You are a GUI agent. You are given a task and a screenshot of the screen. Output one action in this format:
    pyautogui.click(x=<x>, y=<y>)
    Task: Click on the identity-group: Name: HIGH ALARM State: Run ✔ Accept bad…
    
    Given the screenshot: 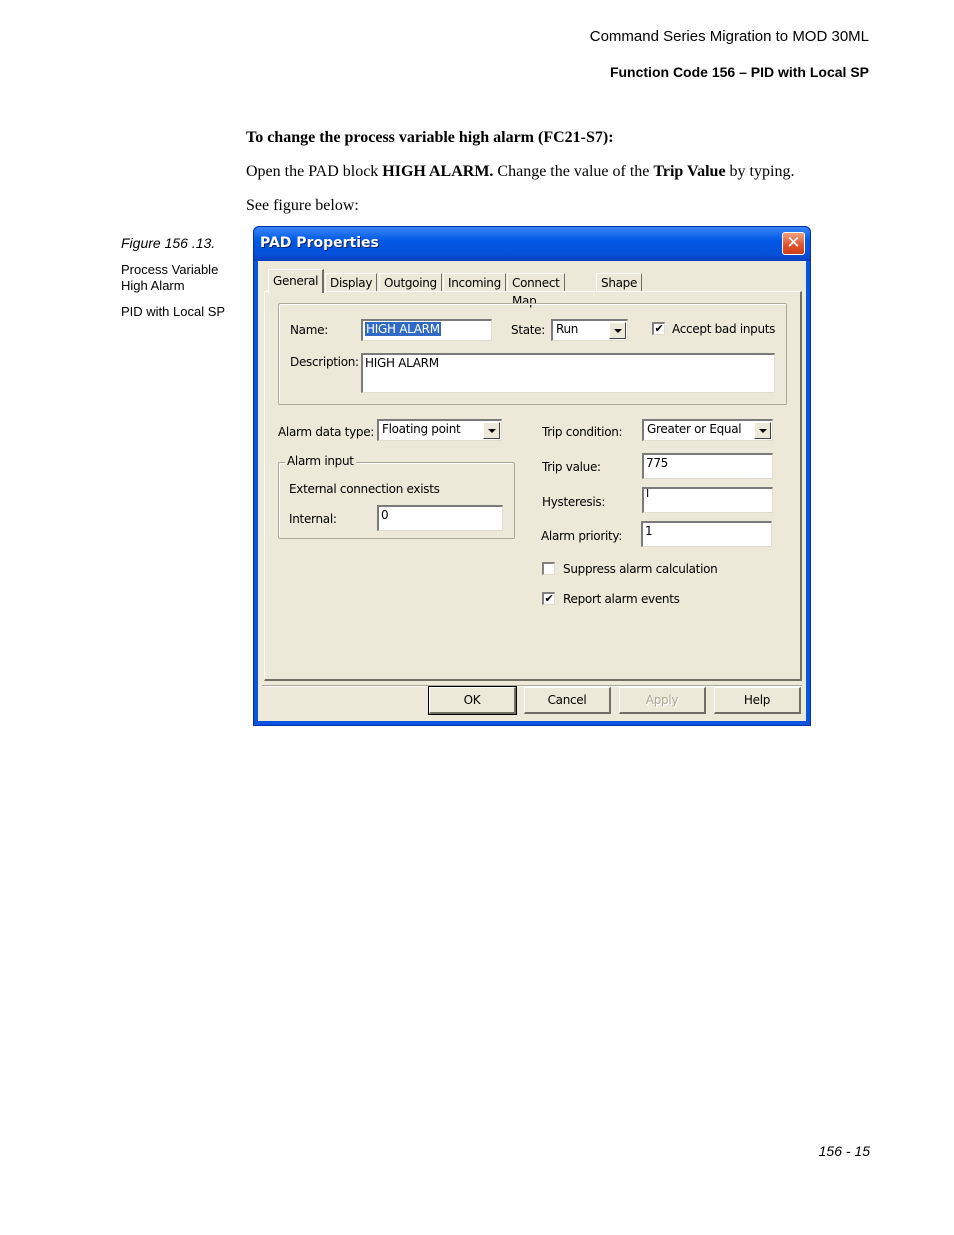 What is the action you would take?
    pyautogui.click(x=532, y=354)
    